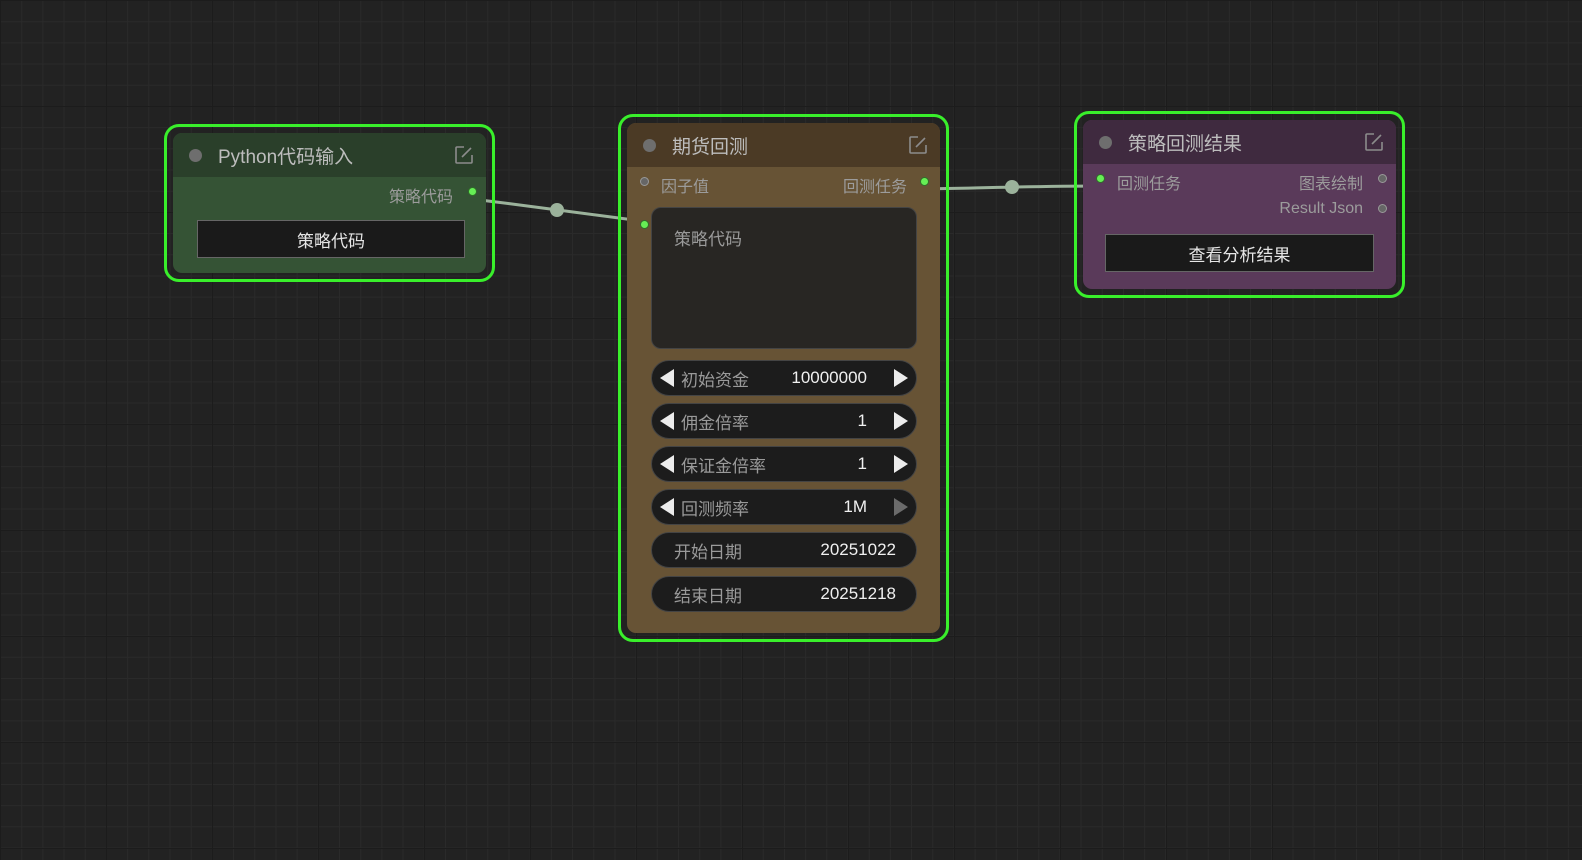 The height and width of the screenshot is (860, 1582). I want to click on backtest-frequency-combo: 回测频率 1M, so click(784, 507).